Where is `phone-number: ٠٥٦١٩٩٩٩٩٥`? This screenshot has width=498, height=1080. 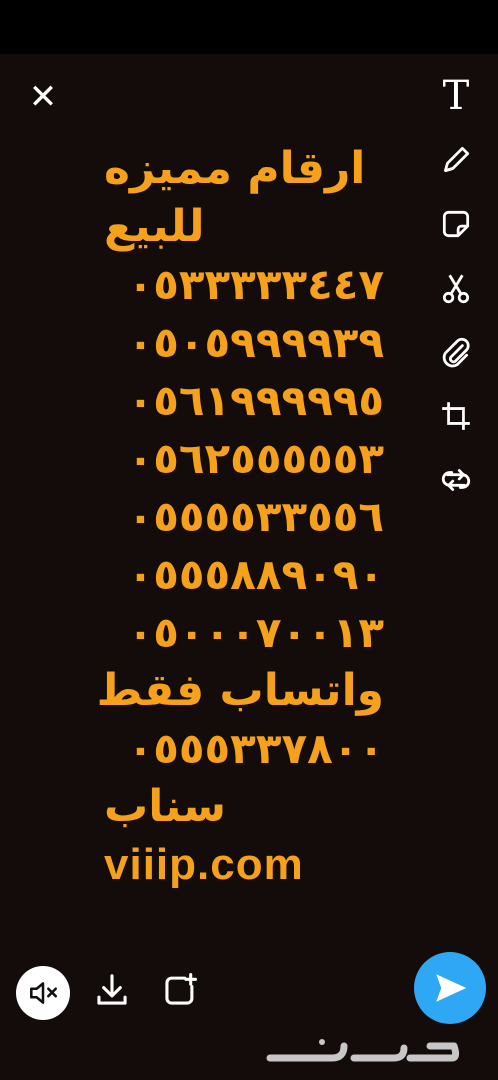 phone-number: ٠٥٦١٩٩٩٩٩٥ is located at coordinates (255, 400).